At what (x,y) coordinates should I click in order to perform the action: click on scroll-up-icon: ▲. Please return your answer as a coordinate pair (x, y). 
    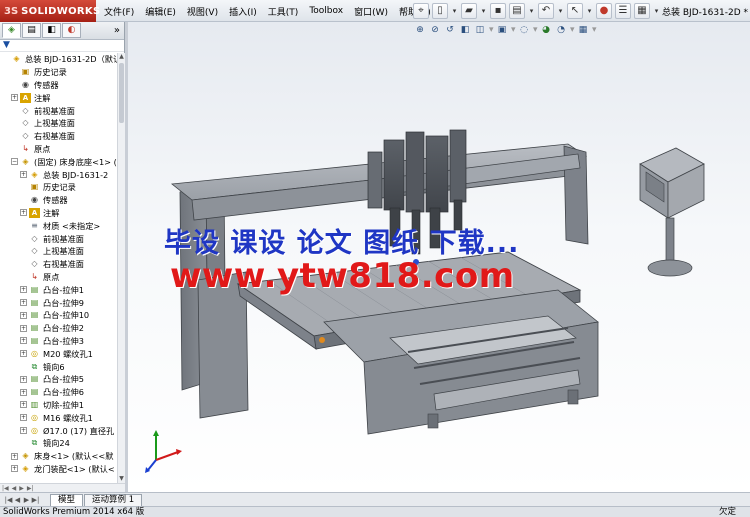
    Looking at the image, I should click on (121, 57).